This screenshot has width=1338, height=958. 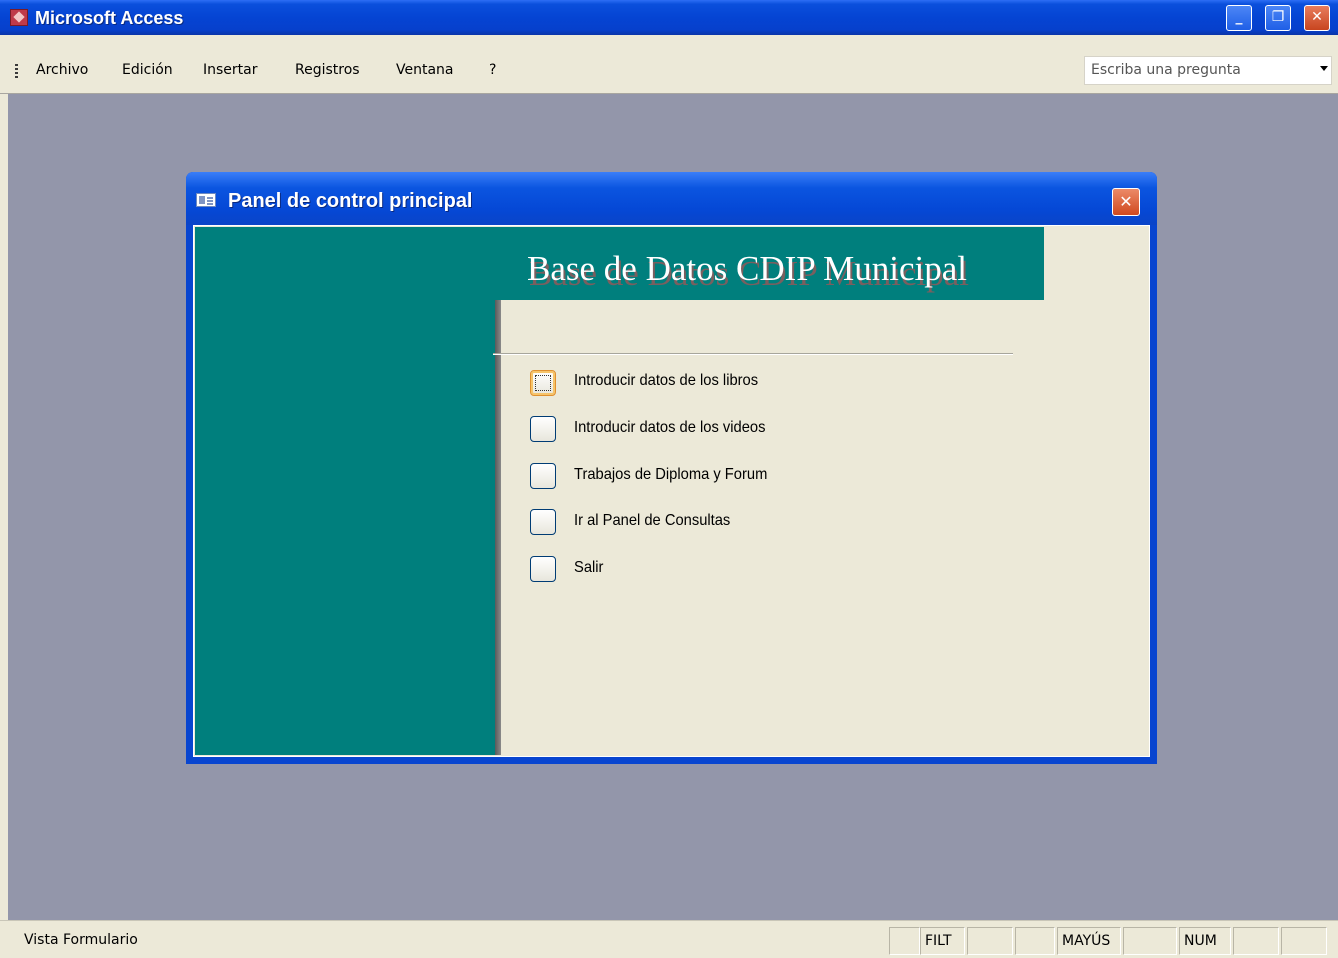 What do you see at coordinates (669, 939) in the screenshot?
I see `status-bar: Vista Formulario FILT MAYÚS NUM` at bounding box center [669, 939].